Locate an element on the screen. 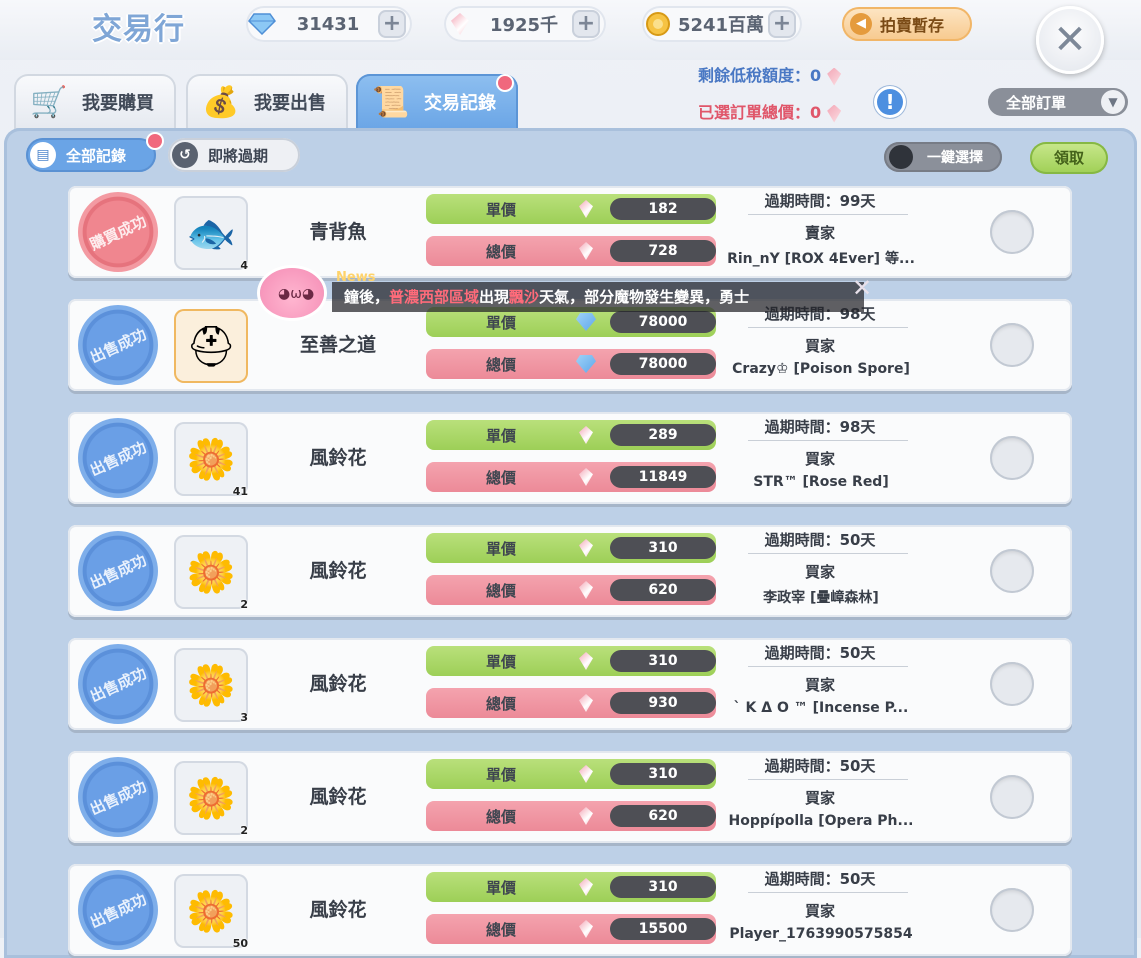 The image size is (1141, 958). news-text-part: 出現 is located at coordinates (494, 297).